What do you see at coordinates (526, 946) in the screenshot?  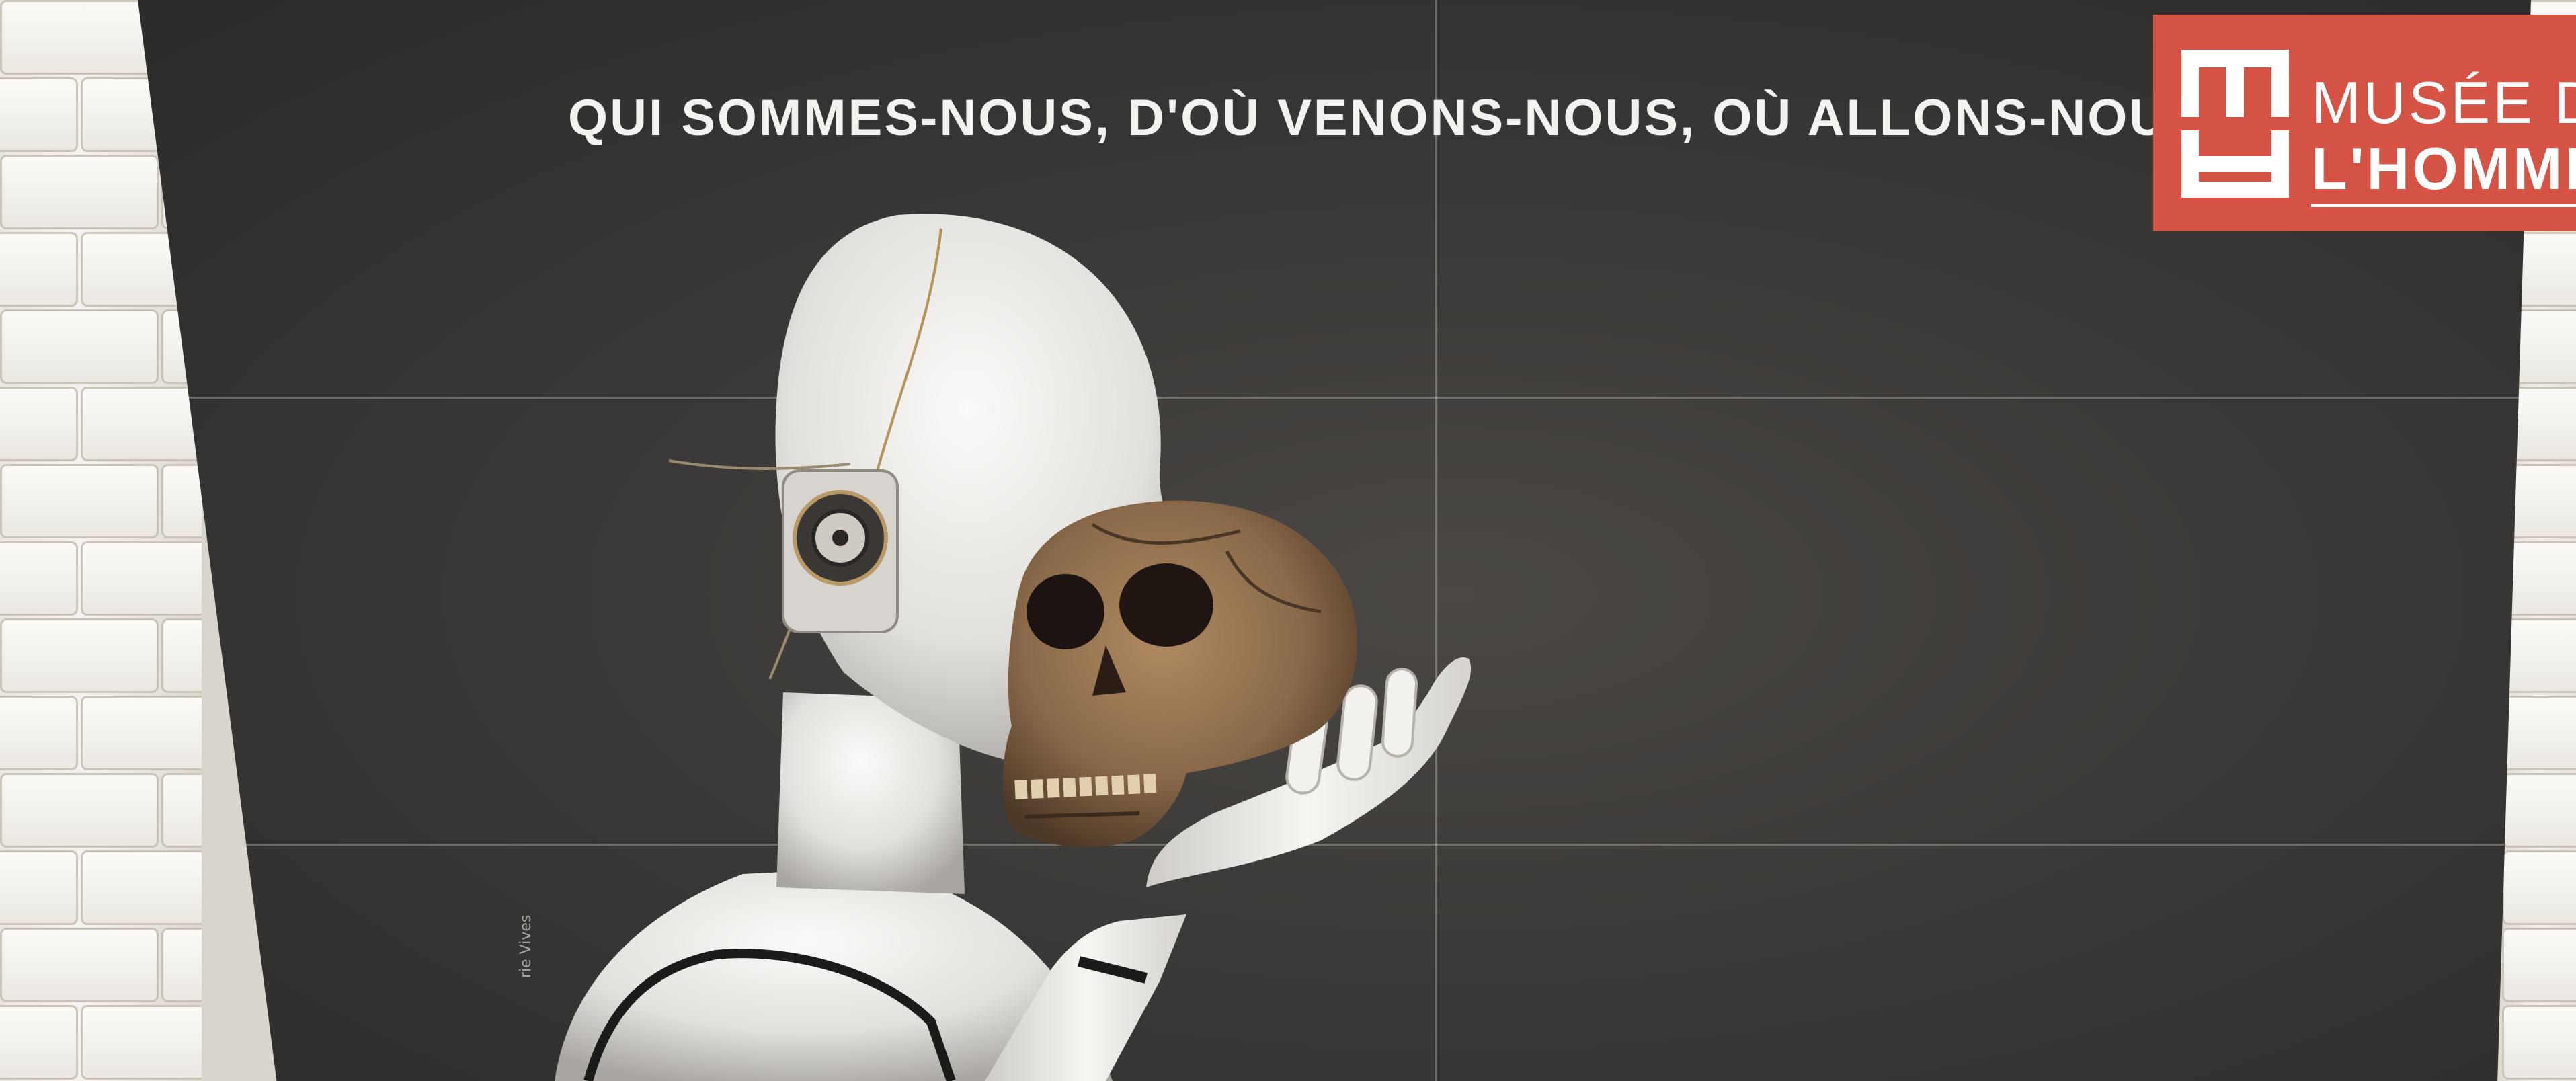 I see `photo-credit: rie Vives` at bounding box center [526, 946].